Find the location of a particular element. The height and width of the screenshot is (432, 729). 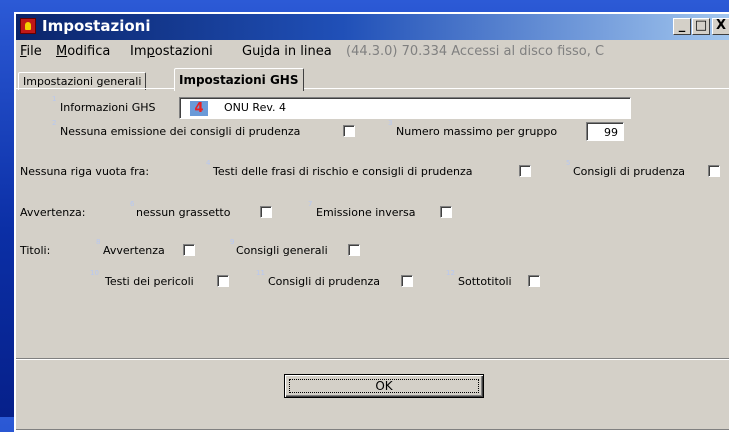

field-number-5: 5 is located at coordinates (568, 163).